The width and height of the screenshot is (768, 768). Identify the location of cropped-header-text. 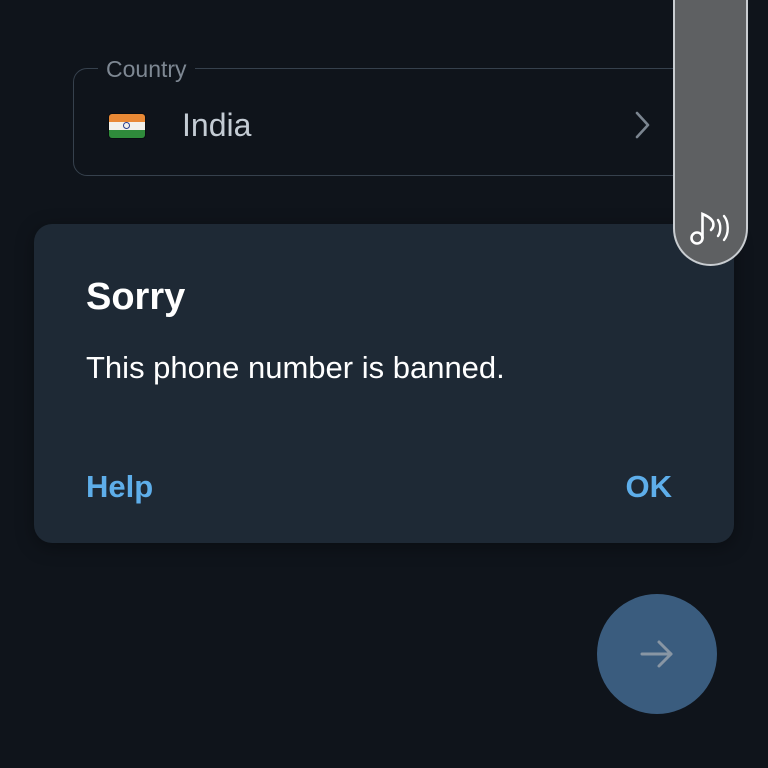
(384, 4).